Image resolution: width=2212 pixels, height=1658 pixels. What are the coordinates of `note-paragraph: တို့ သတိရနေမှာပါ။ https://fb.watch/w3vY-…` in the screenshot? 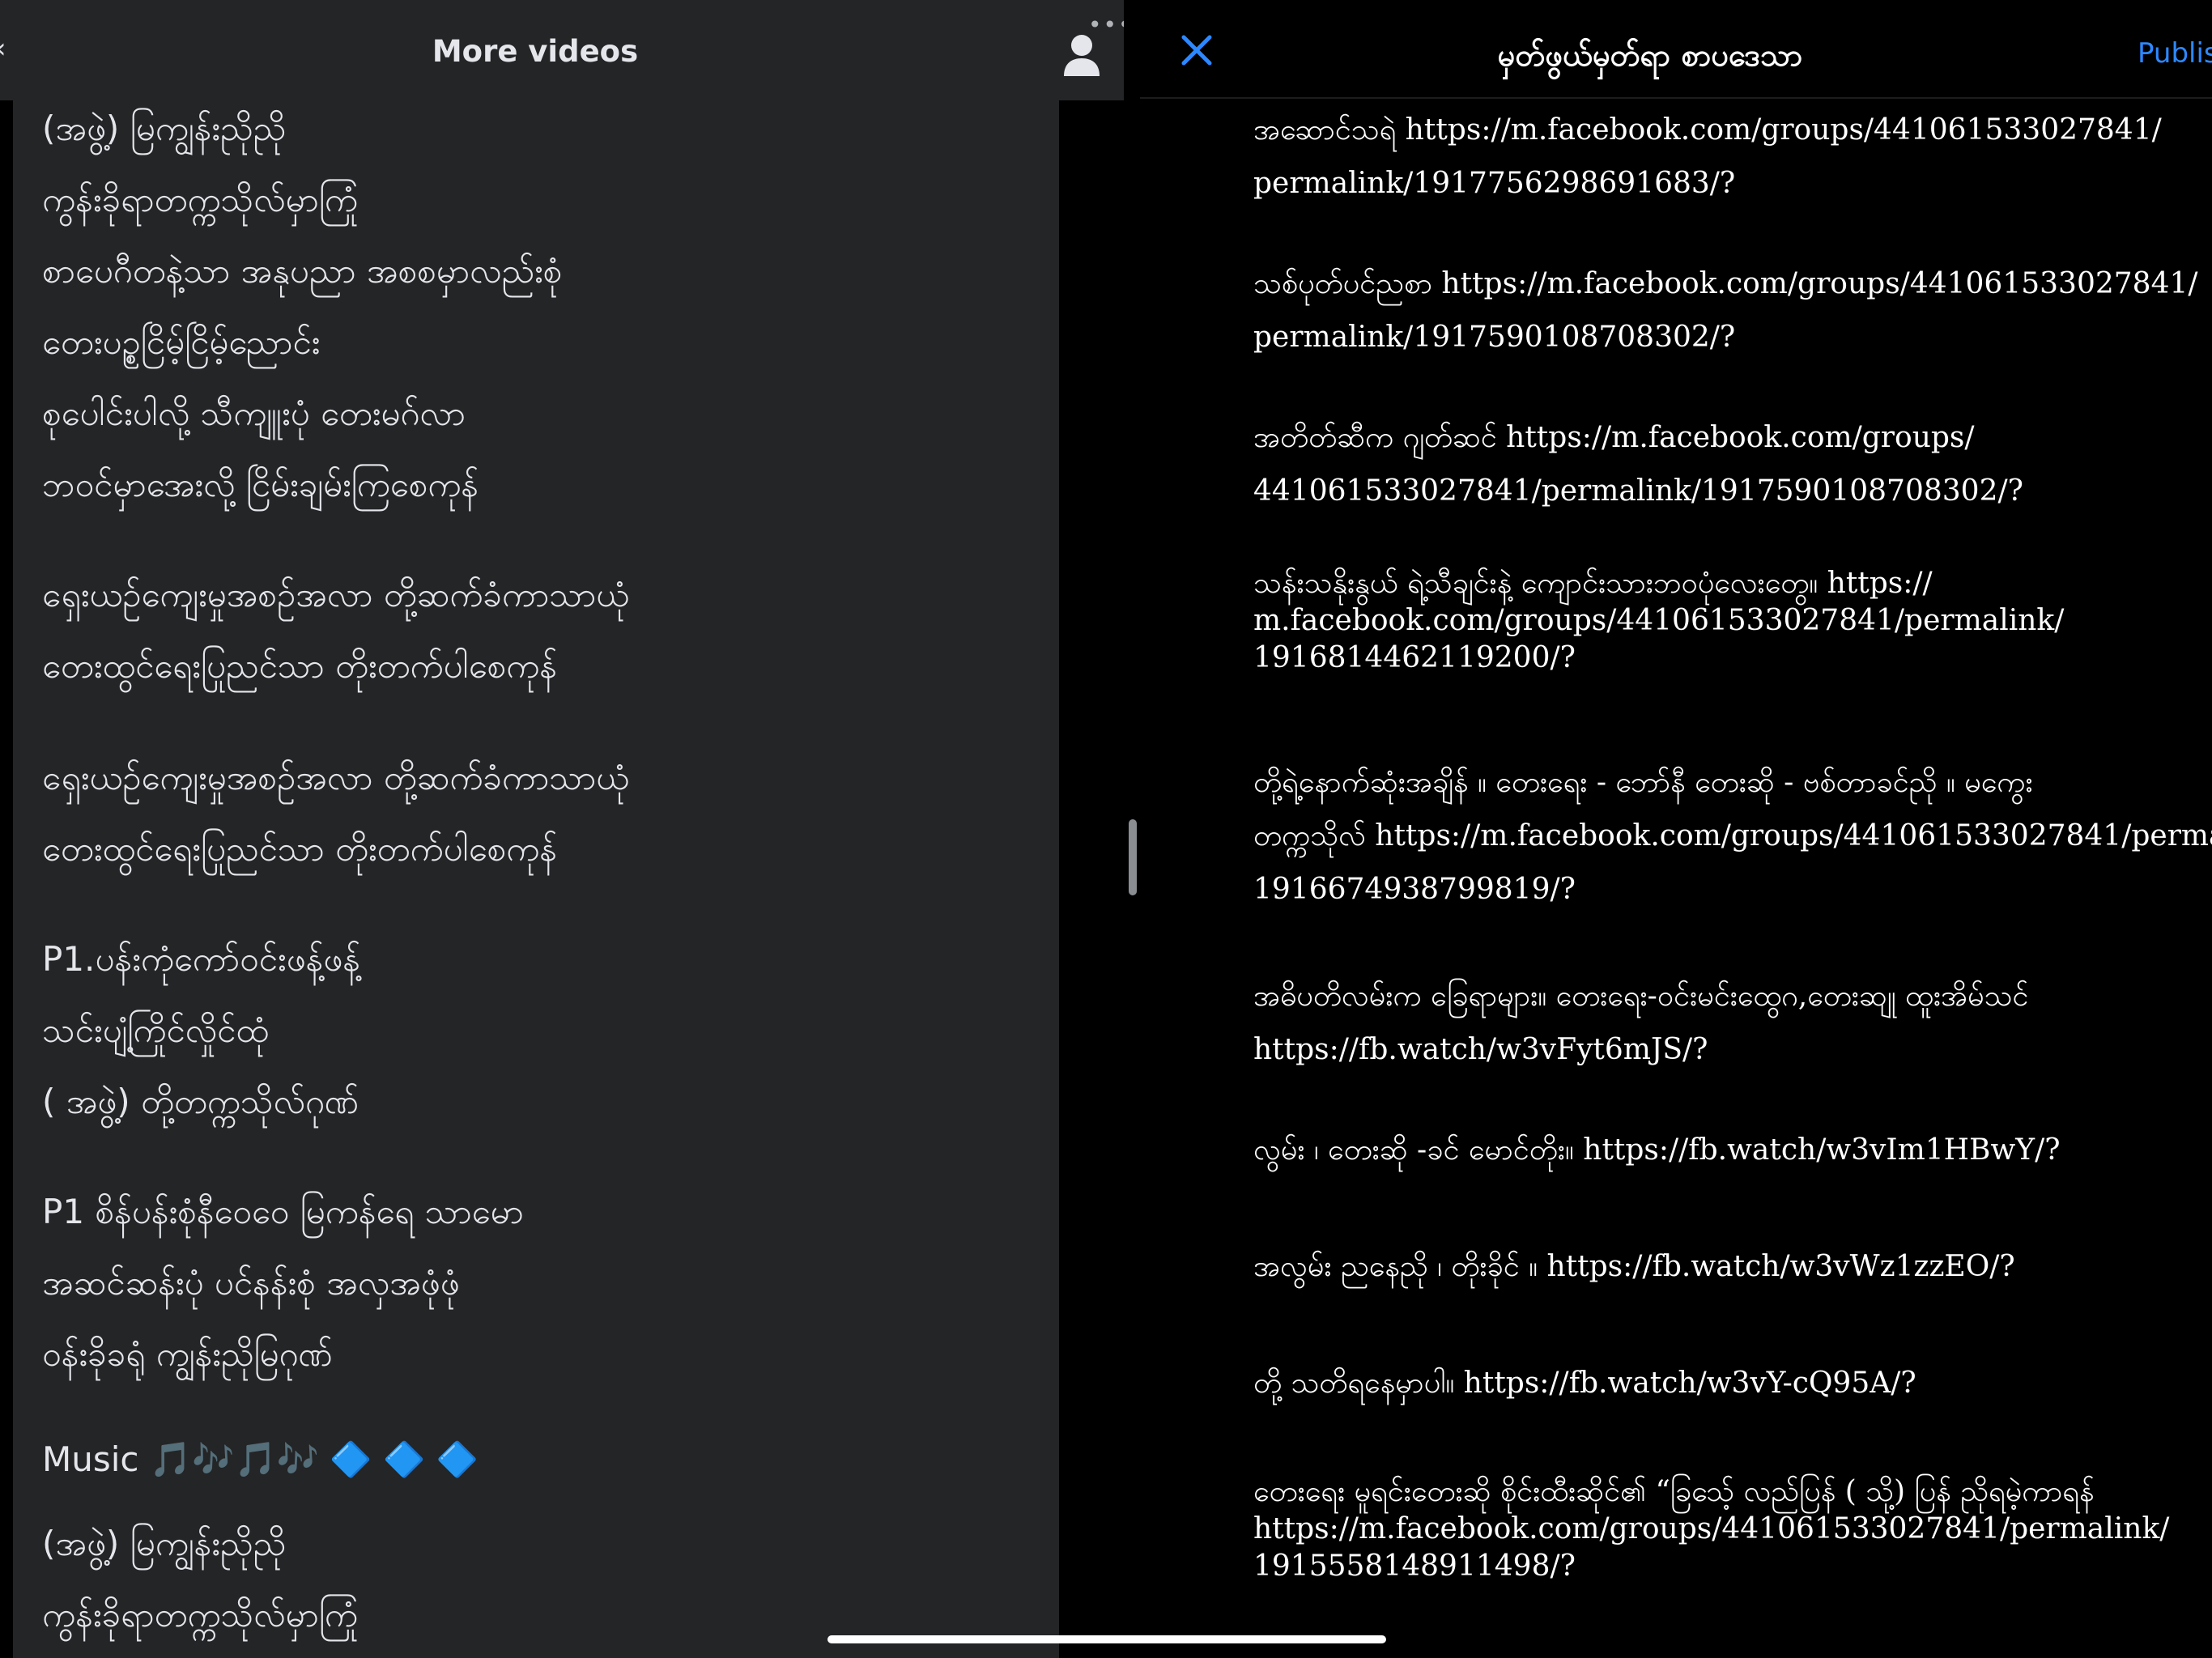 It's located at (1732, 1383).